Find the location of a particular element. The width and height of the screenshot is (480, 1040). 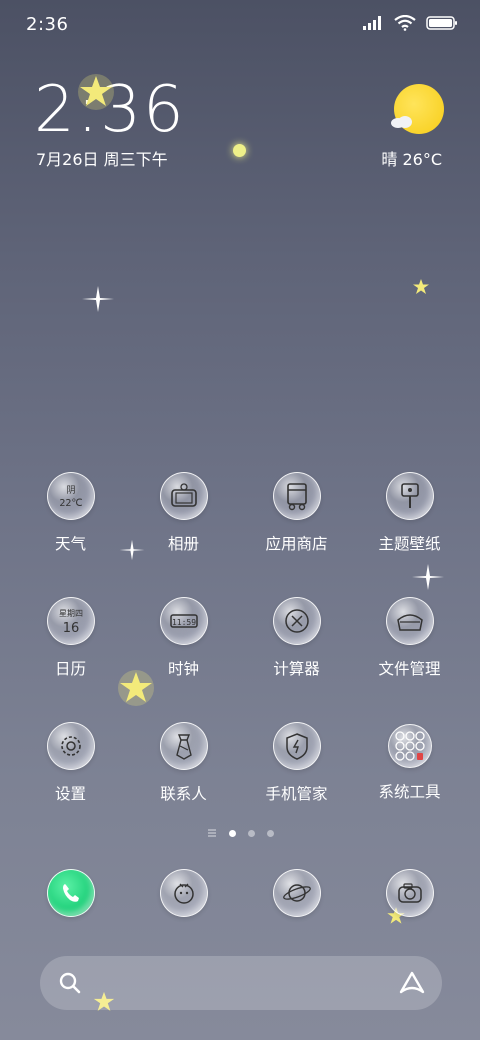

svg-text: 11:59 is located at coordinates (183, 622).